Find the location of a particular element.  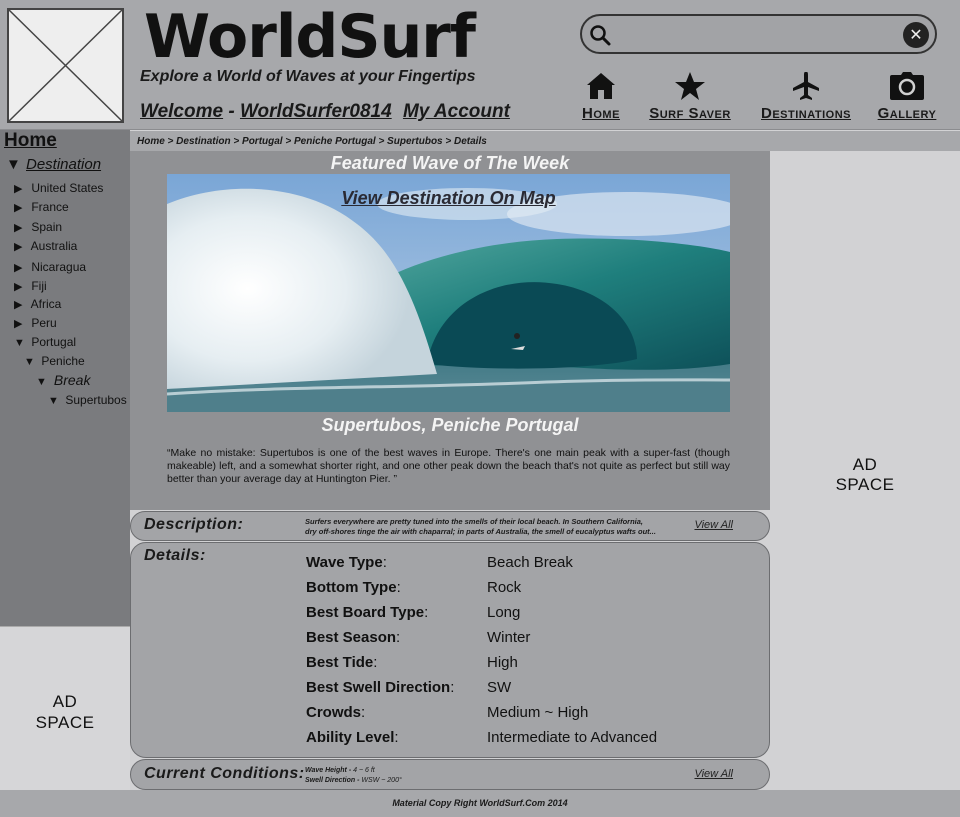

condition-value: 4 ~ 6 ft is located at coordinates (364, 770).